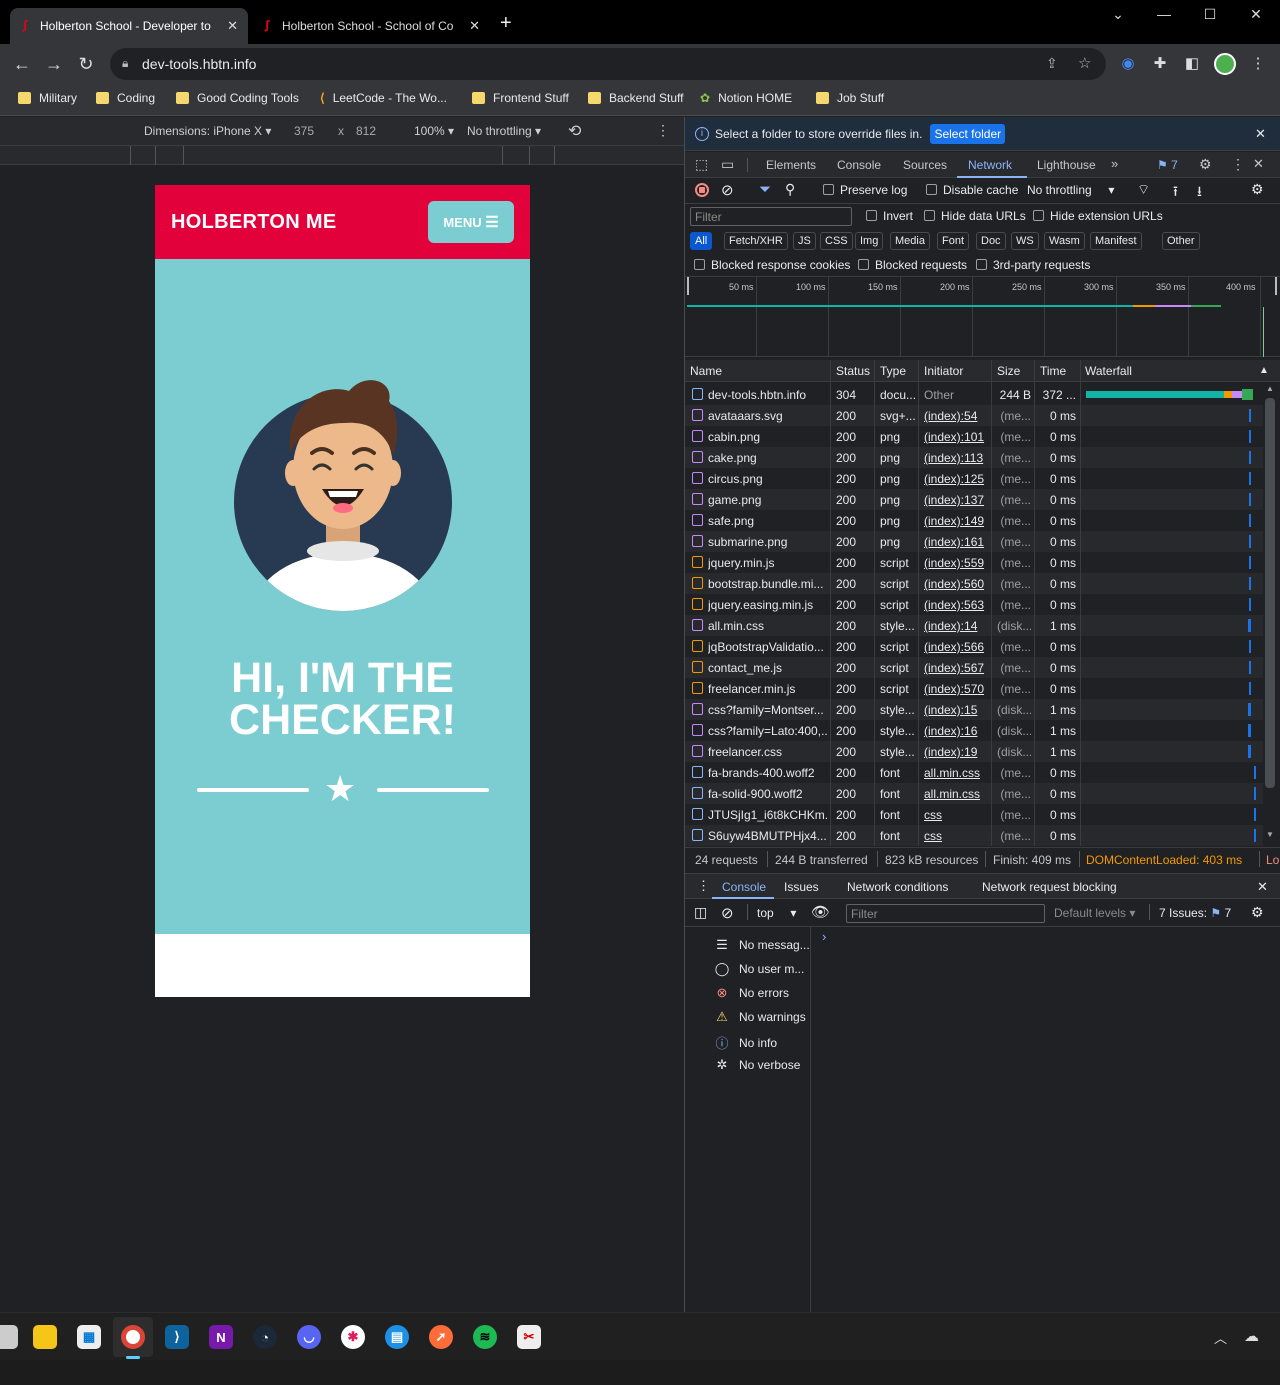 The image size is (1280, 1385). Describe the element at coordinates (956, 773) in the screenshot. I see `request-initiator: all.min.css` at that location.